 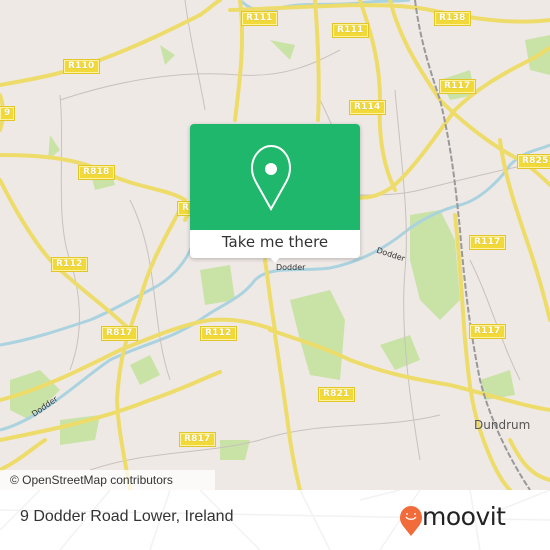 I want to click on map-attribution: © OpenStreetMap contributors, so click(x=107, y=480).